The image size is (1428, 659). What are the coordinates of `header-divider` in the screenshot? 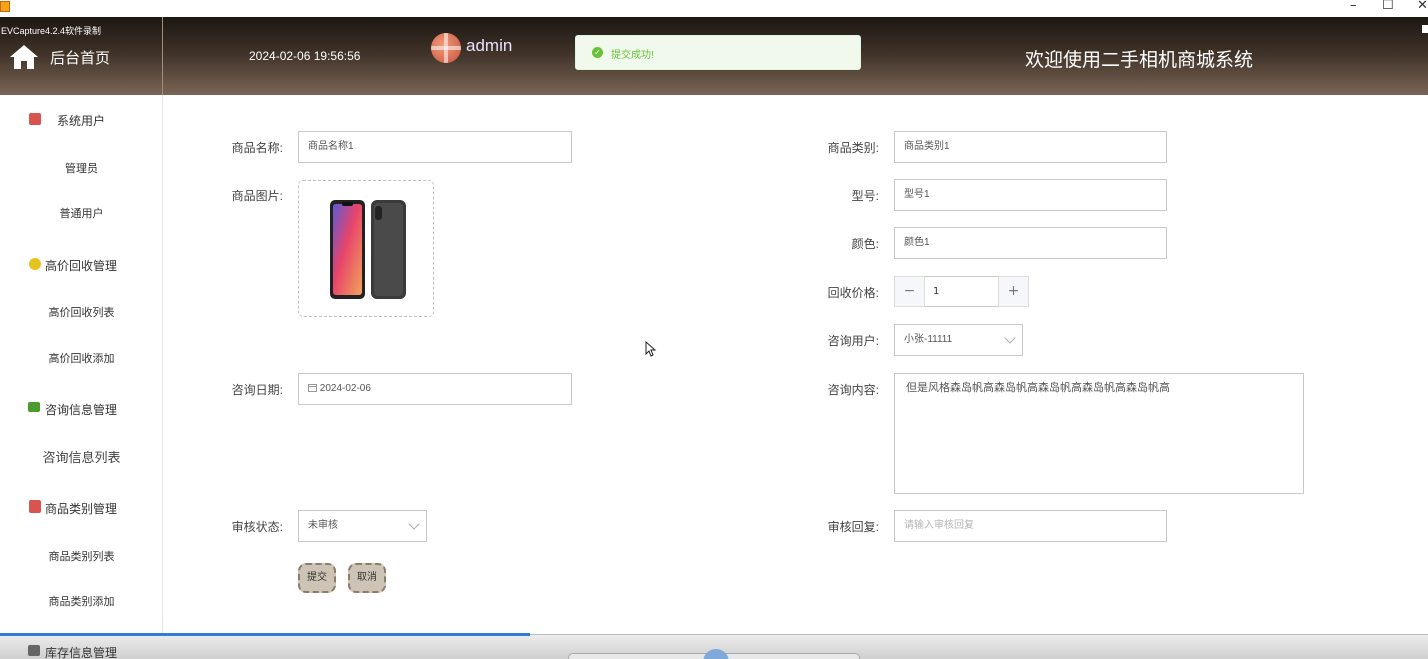 It's located at (162, 56).